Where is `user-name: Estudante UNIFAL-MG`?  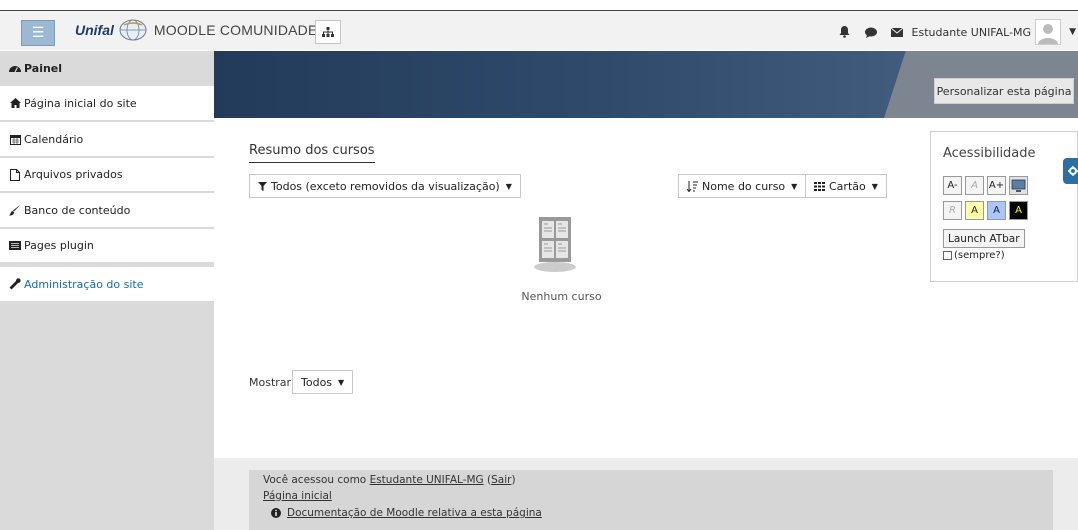 user-name: Estudante UNIFAL-MG is located at coordinates (972, 32).